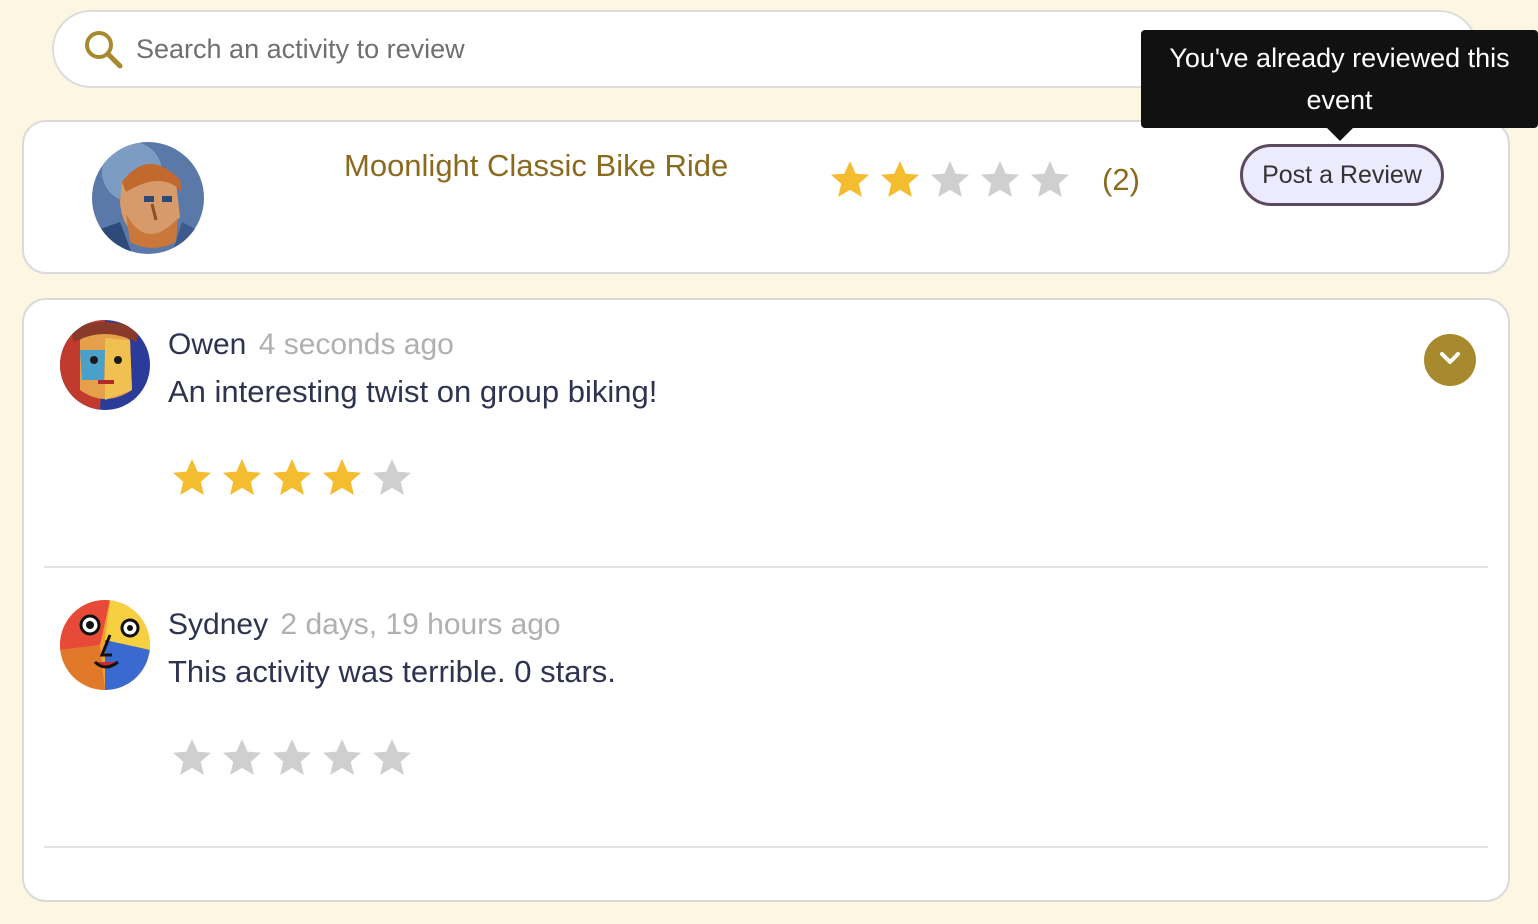 Image resolution: width=1538 pixels, height=924 pixels. I want to click on post-review-button: Post a Review, so click(1342, 175).